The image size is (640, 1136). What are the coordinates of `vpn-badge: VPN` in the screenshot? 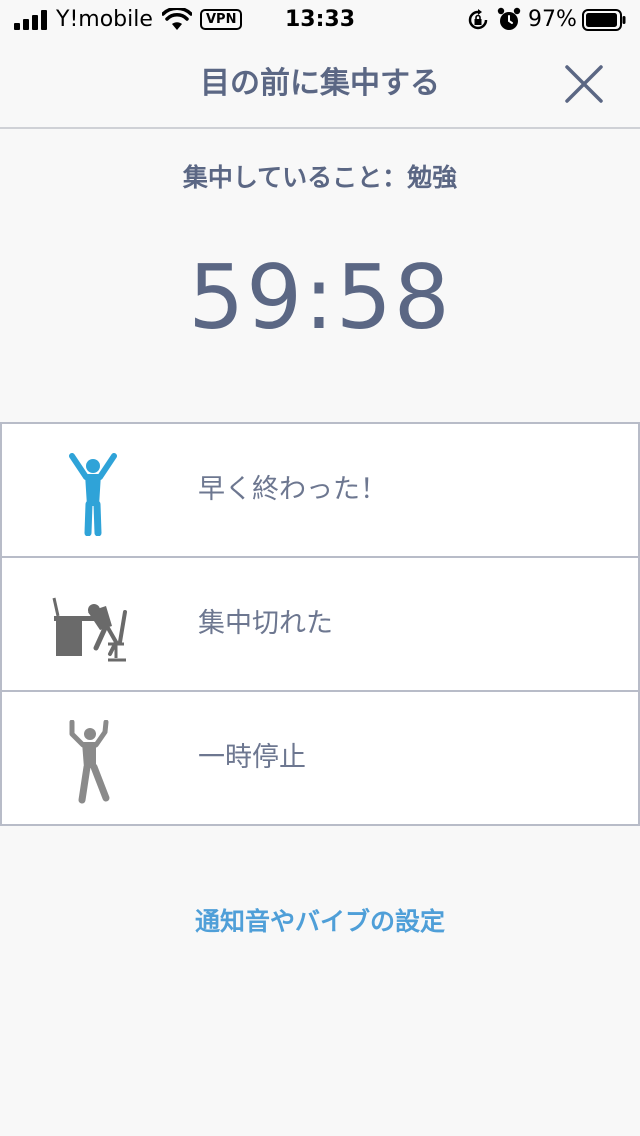 It's located at (221, 19).